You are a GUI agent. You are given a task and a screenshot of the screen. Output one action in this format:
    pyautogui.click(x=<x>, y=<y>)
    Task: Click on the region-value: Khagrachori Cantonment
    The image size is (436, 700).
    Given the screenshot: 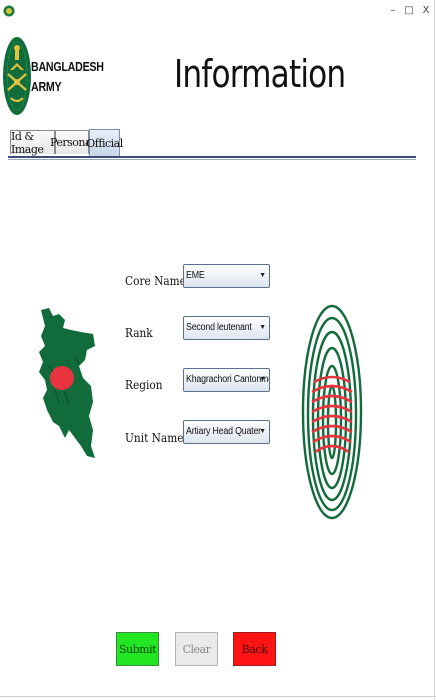 What is the action you would take?
    pyautogui.click(x=227, y=379)
    